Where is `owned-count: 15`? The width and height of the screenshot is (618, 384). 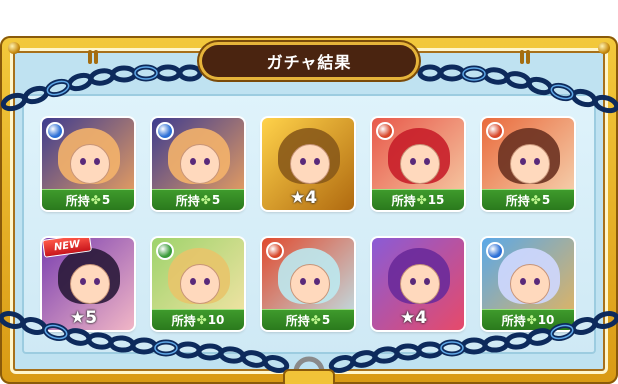 owned-count: 15 is located at coordinates (436, 200).